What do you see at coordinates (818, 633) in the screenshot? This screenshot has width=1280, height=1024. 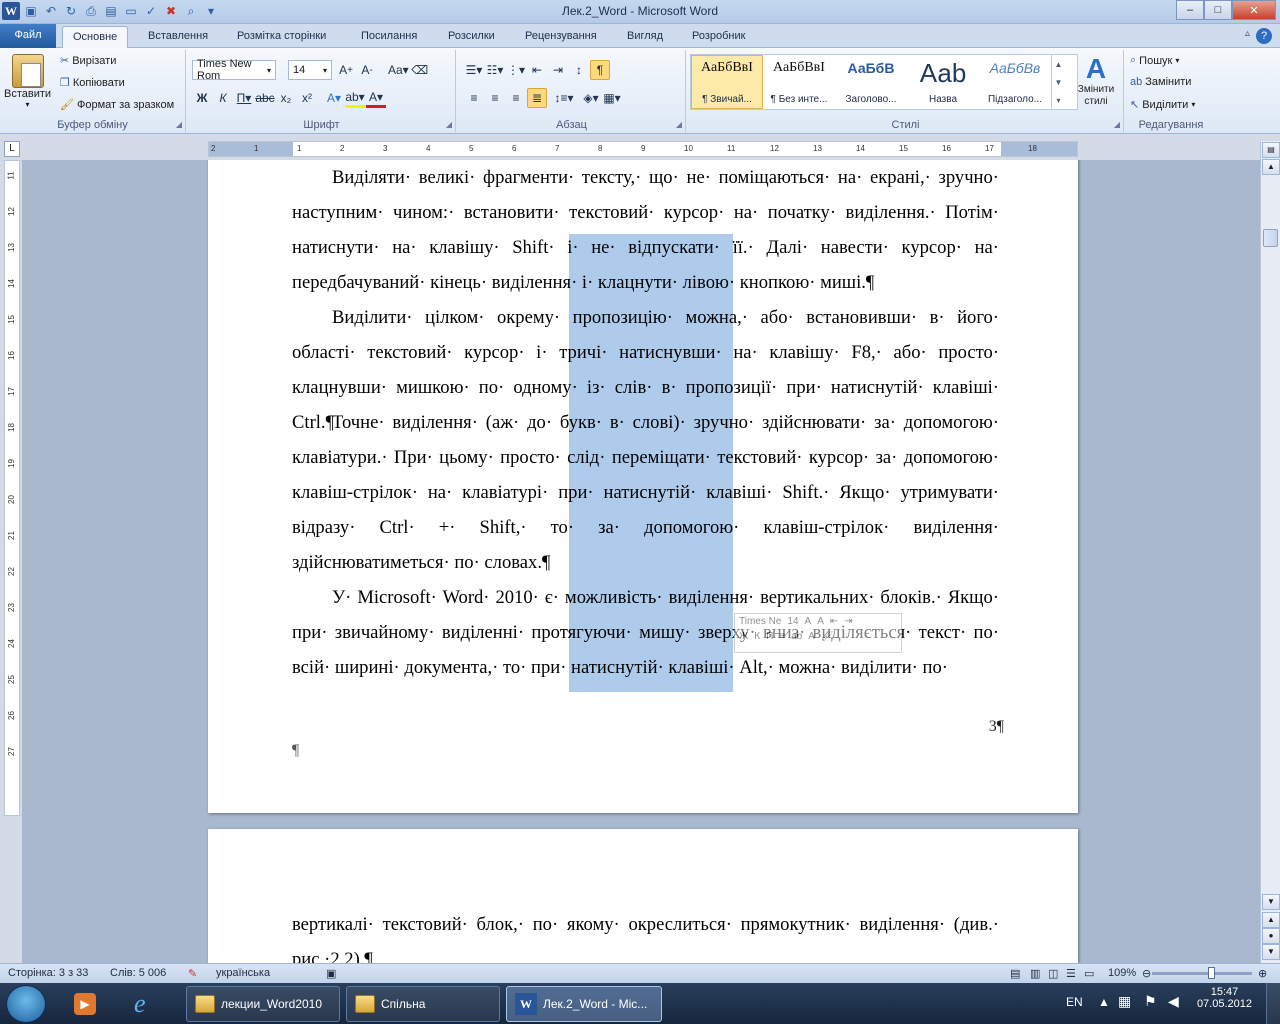 I see `mini-toolbar: Times Ne 14 A A ⇤ ⇥ Ж К П ≡ ab A 🖌` at bounding box center [818, 633].